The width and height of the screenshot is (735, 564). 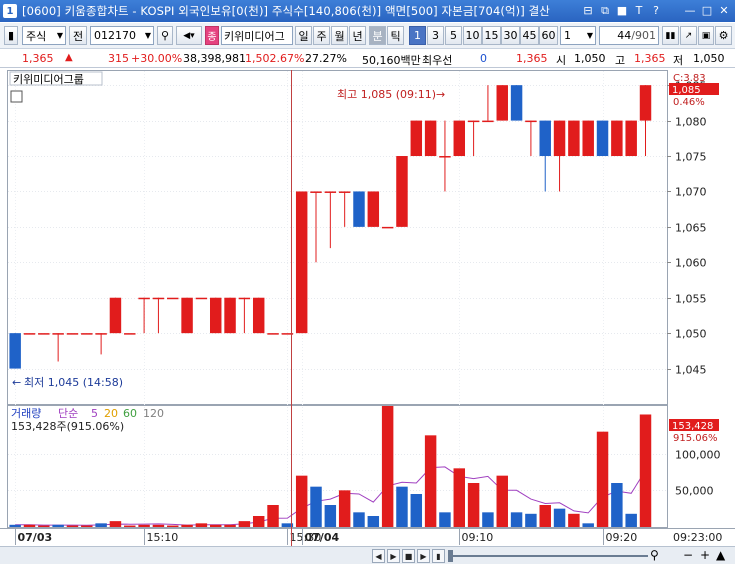 What do you see at coordinates (472, 35) in the screenshot?
I see `interval-10: 10` at bounding box center [472, 35].